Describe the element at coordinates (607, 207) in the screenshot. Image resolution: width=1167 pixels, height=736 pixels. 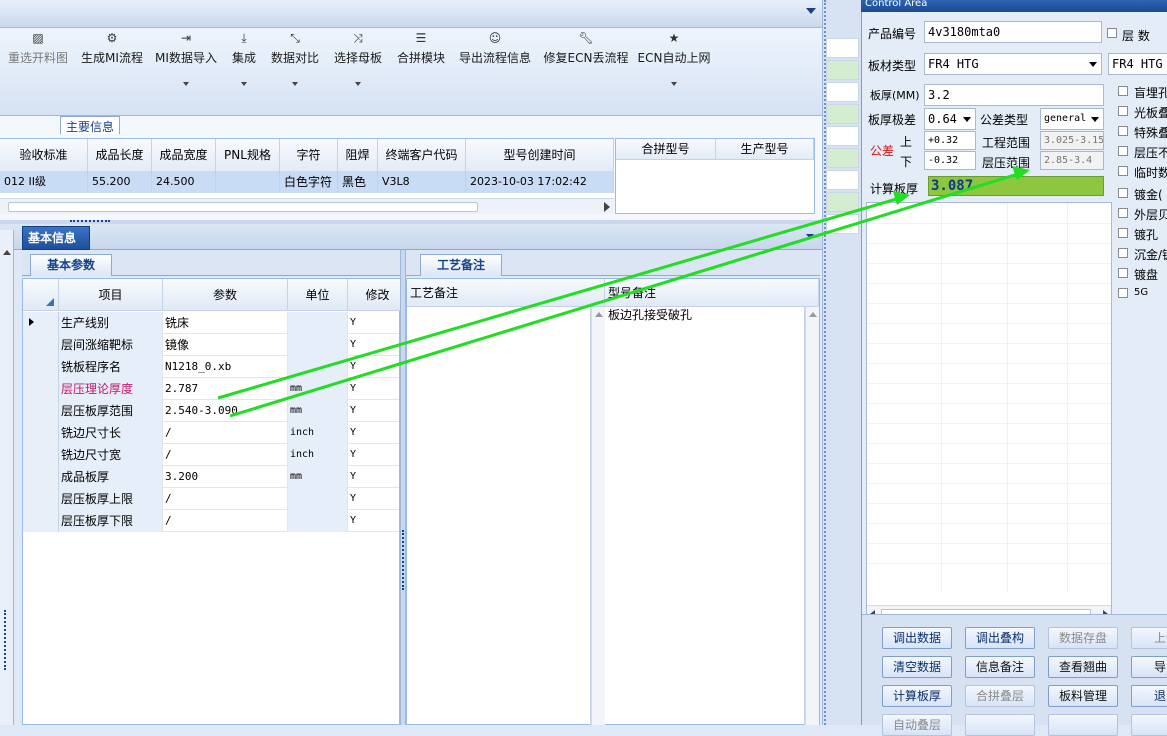
I see `scroll-right-icon` at that location.